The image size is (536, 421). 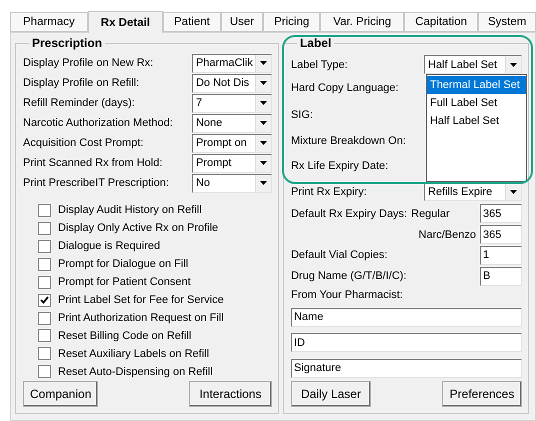 I want to click on checkbox-label: Prompt for Dialogue on Fill, so click(x=123, y=264).